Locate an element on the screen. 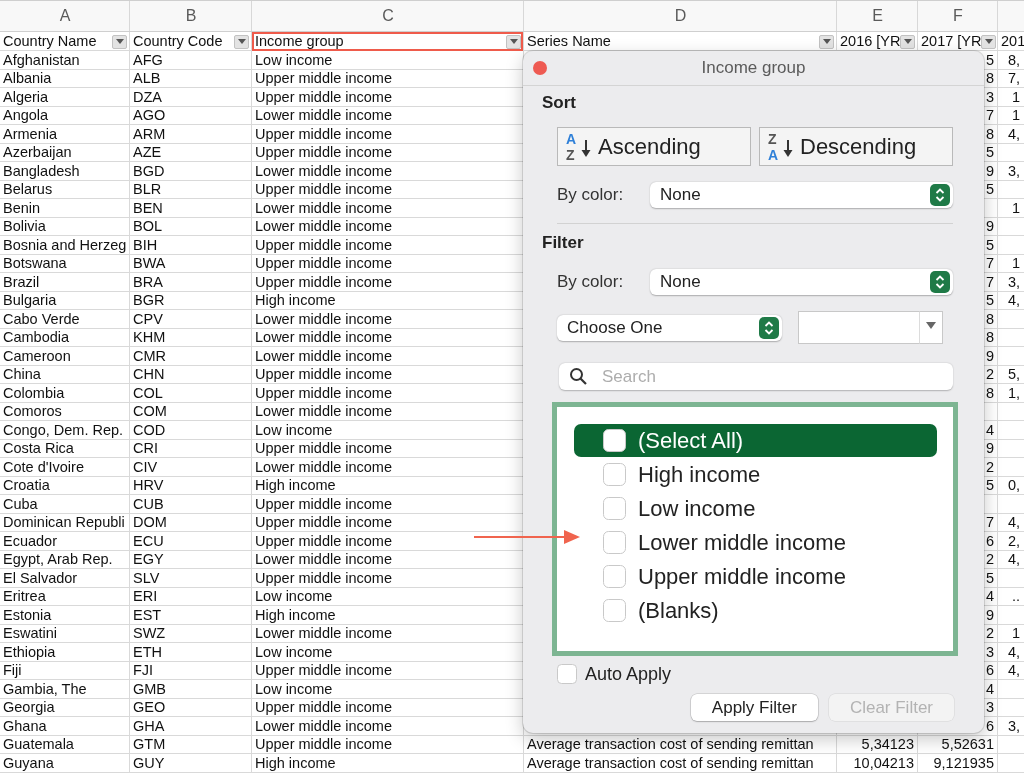 The height and width of the screenshot is (774, 1024). condition-select: Choose One is located at coordinates (669, 327).